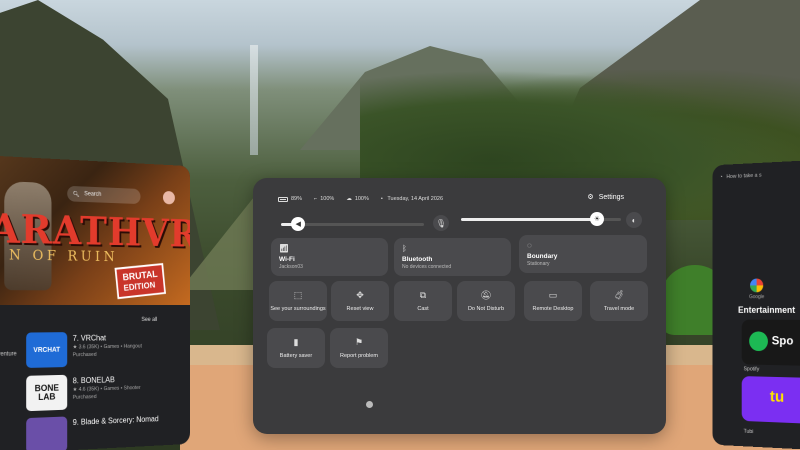 The height and width of the screenshot is (450, 800). Describe the element at coordinates (423, 309) in the screenshot. I see `cast-label: Cast` at that location.